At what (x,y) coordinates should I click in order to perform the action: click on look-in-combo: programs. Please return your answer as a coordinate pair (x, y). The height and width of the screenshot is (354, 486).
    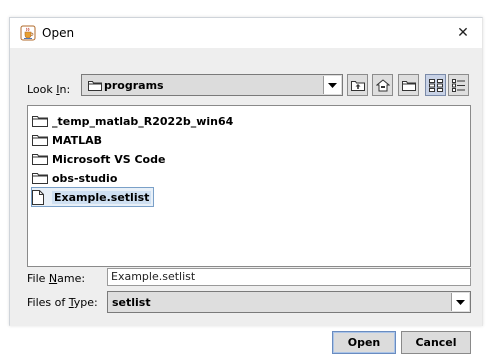
    Looking at the image, I should click on (212, 85).